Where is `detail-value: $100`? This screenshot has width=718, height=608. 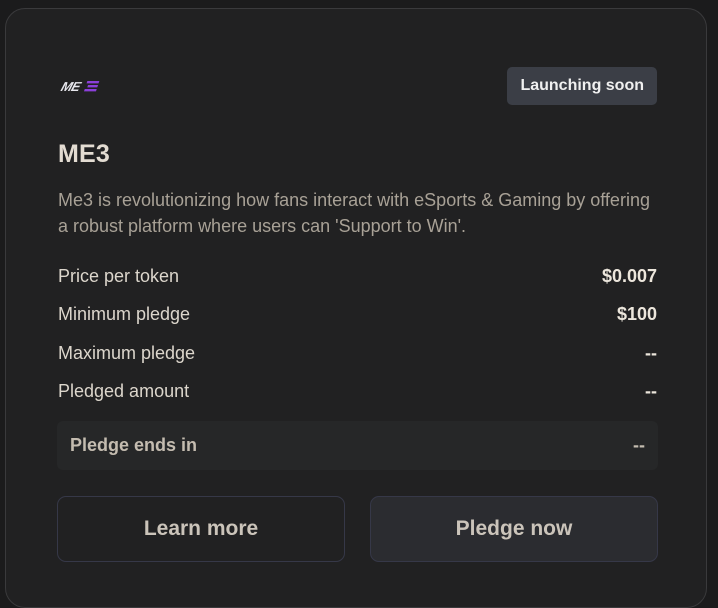 detail-value: $100 is located at coordinates (636, 314).